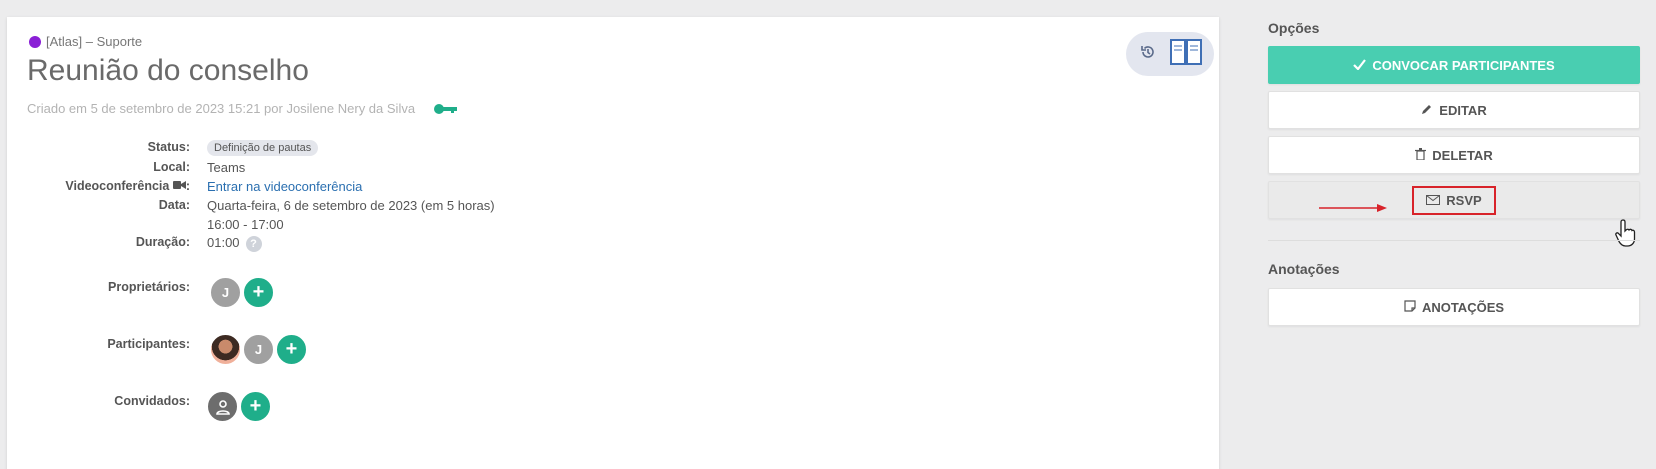 The height and width of the screenshot is (469, 1656). I want to click on local-value: Teams, so click(226, 167).